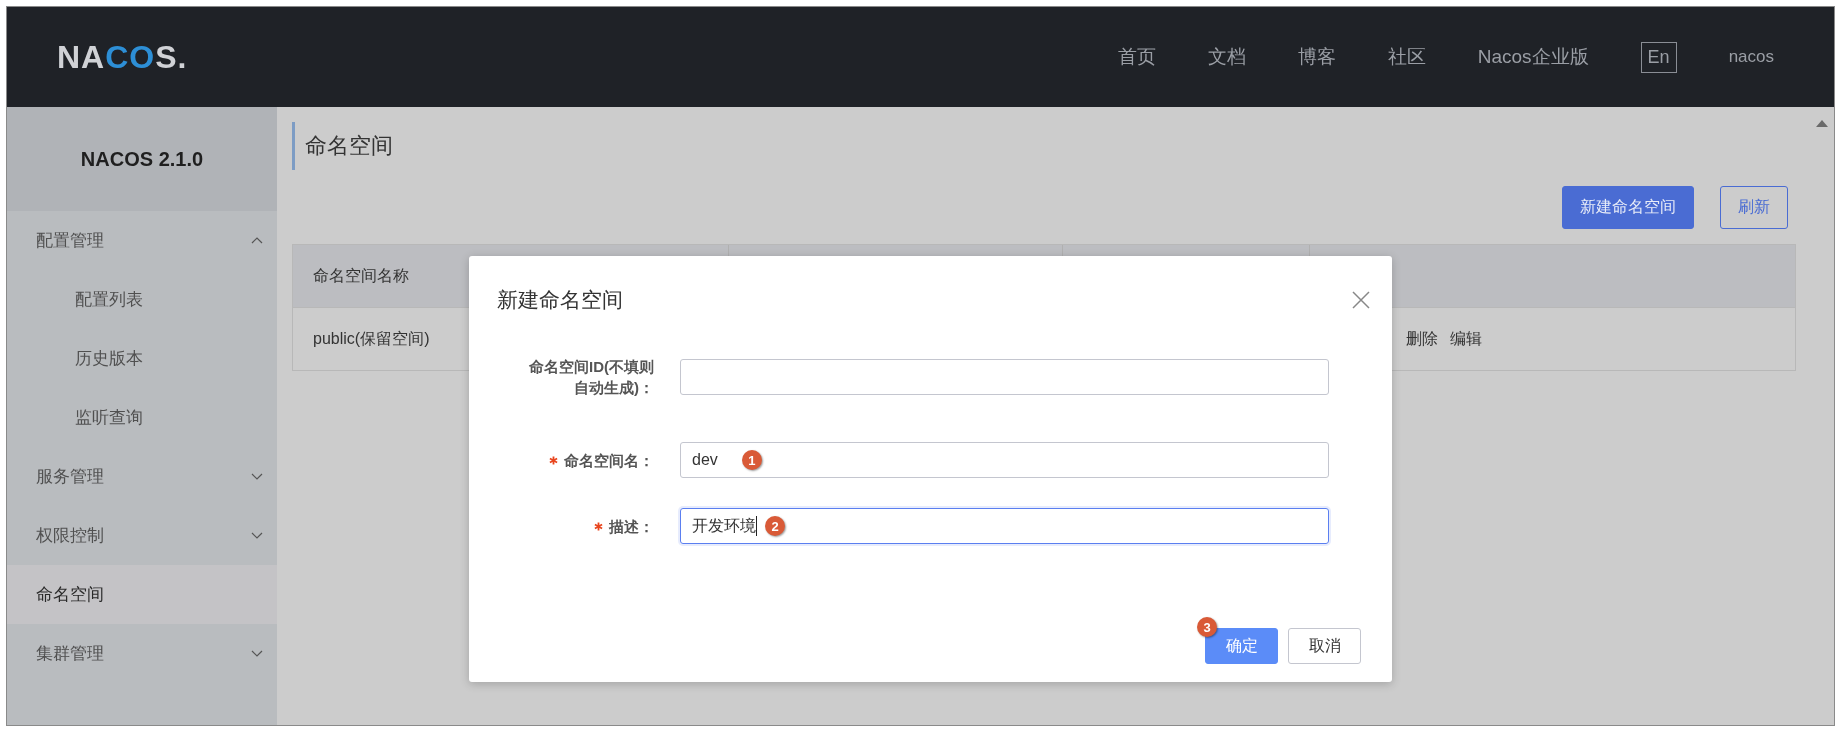  What do you see at coordinates (142, 358) in the screenshot?
I see `sidebar-subitem: 历史版本` at bounding box center [142, 358].